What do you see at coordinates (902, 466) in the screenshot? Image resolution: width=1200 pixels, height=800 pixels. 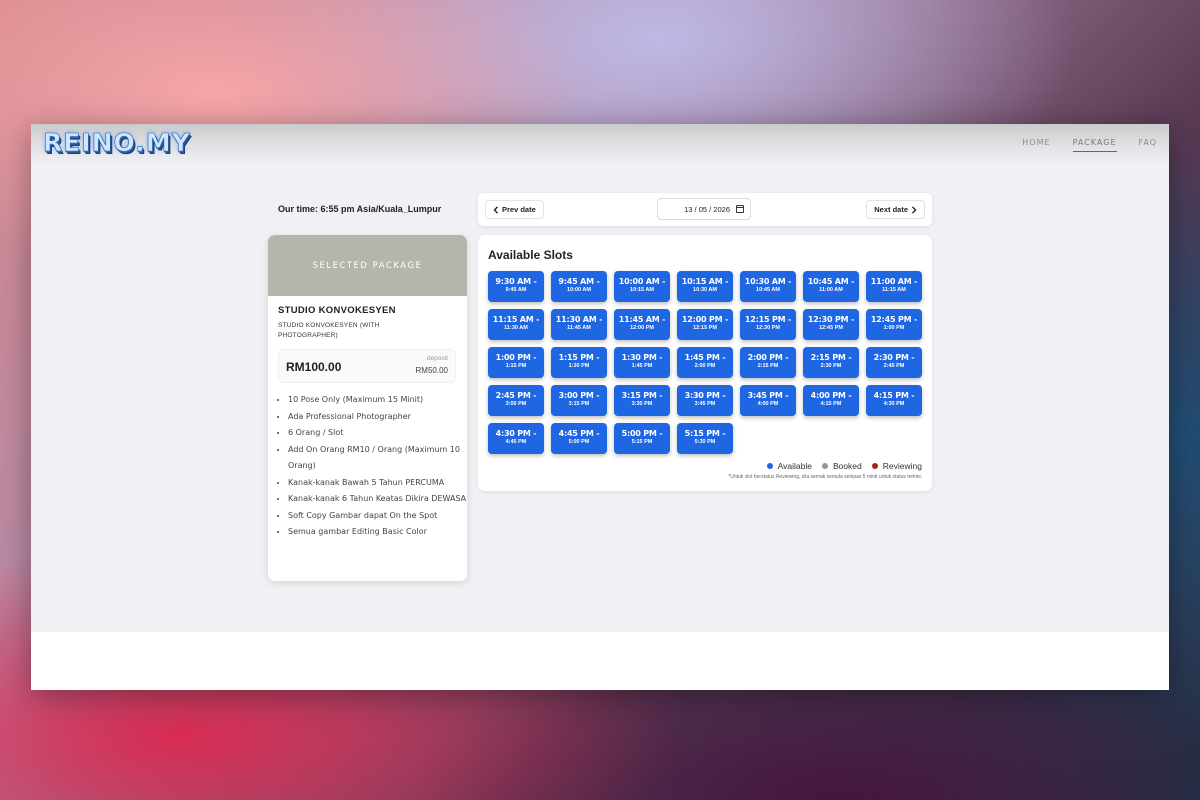 I see `legend-reviewing-label: Reviewing` at bounding box center [902, 466].